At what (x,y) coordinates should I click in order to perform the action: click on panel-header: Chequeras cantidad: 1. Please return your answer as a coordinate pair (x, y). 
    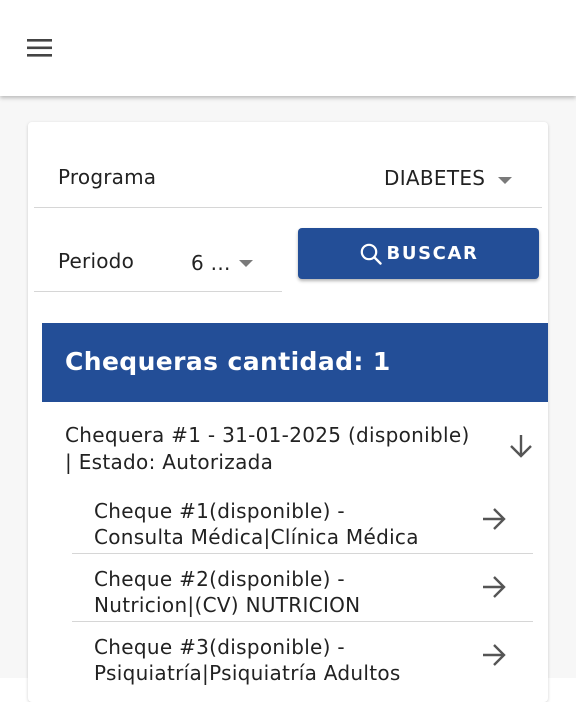
    Looking at the image, I should click on (295, 362).